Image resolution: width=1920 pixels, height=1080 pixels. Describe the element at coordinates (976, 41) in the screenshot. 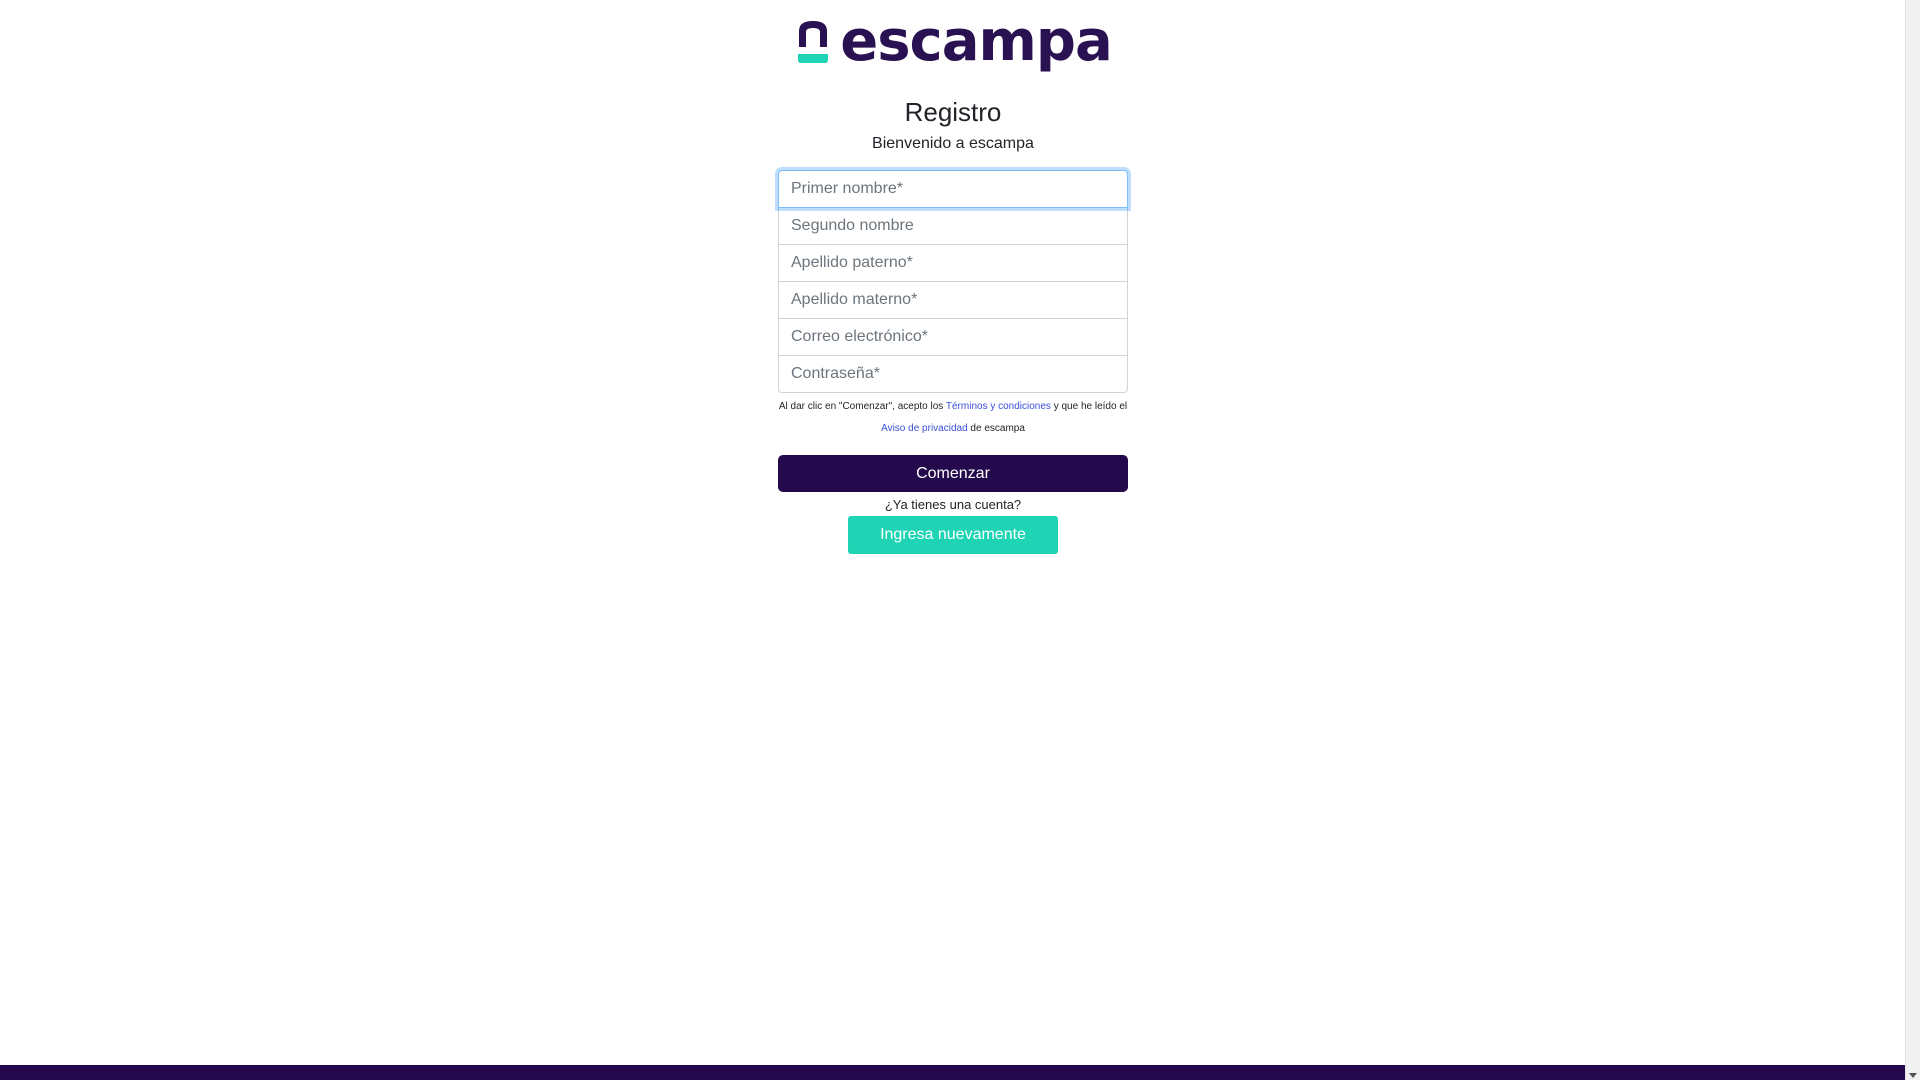

I see `logo-wordmark: escampa` at that location.